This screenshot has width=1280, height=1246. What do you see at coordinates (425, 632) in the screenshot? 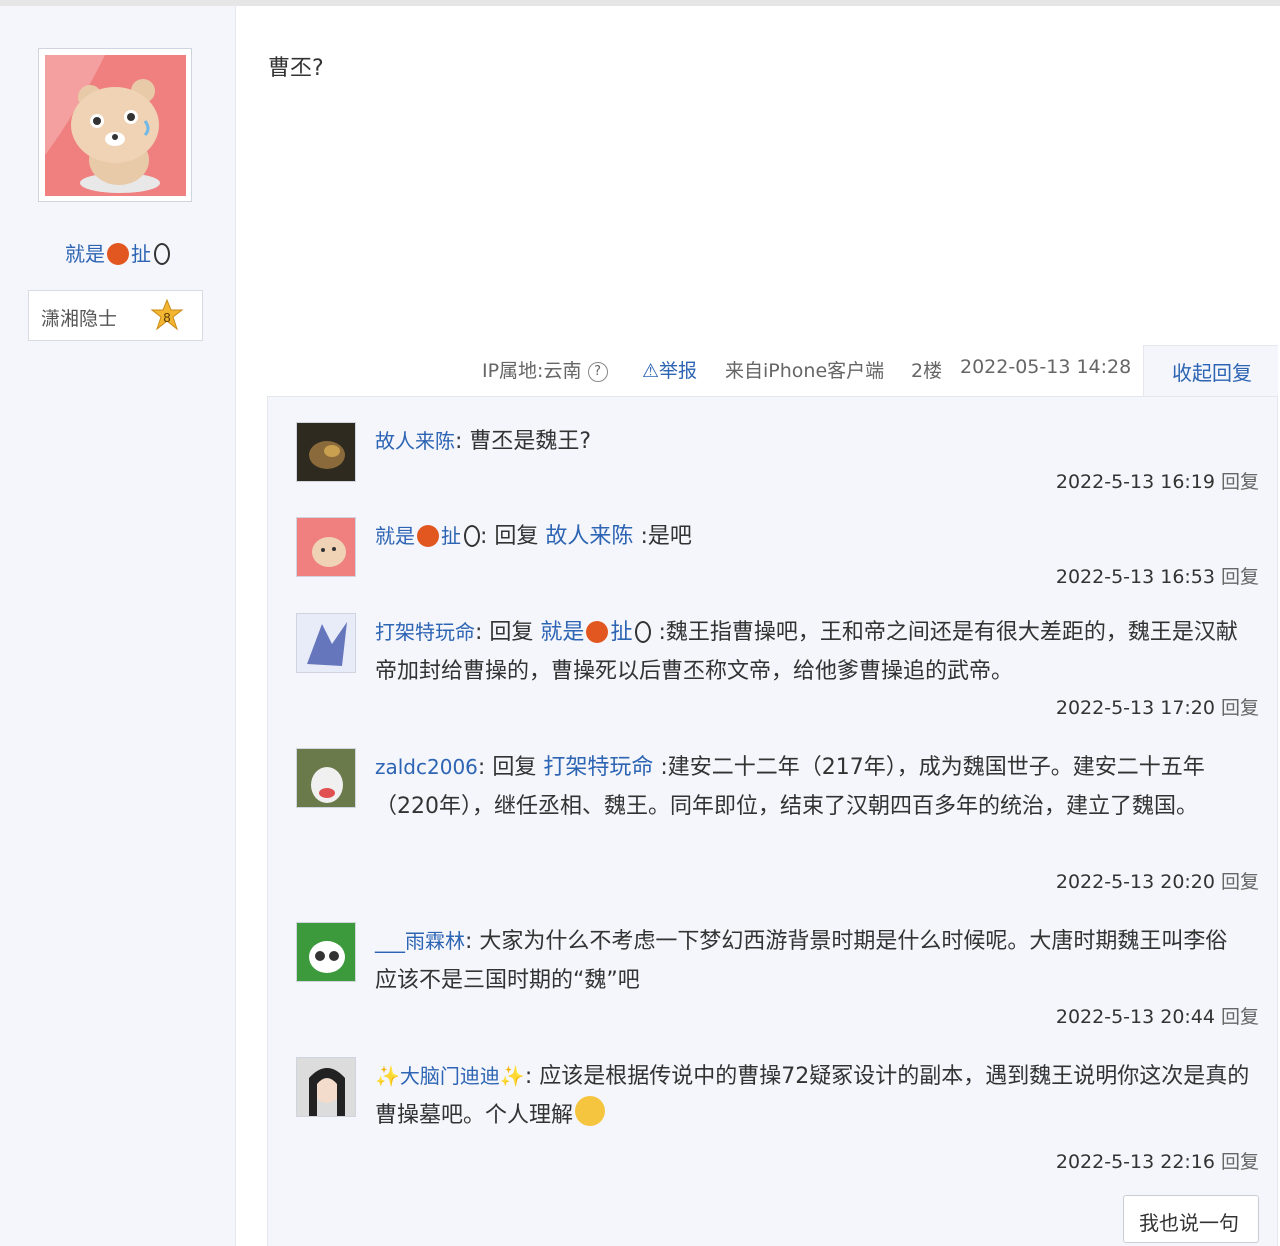
I see `reply-username: 打架特玩命` at bounding box center [425, 632].